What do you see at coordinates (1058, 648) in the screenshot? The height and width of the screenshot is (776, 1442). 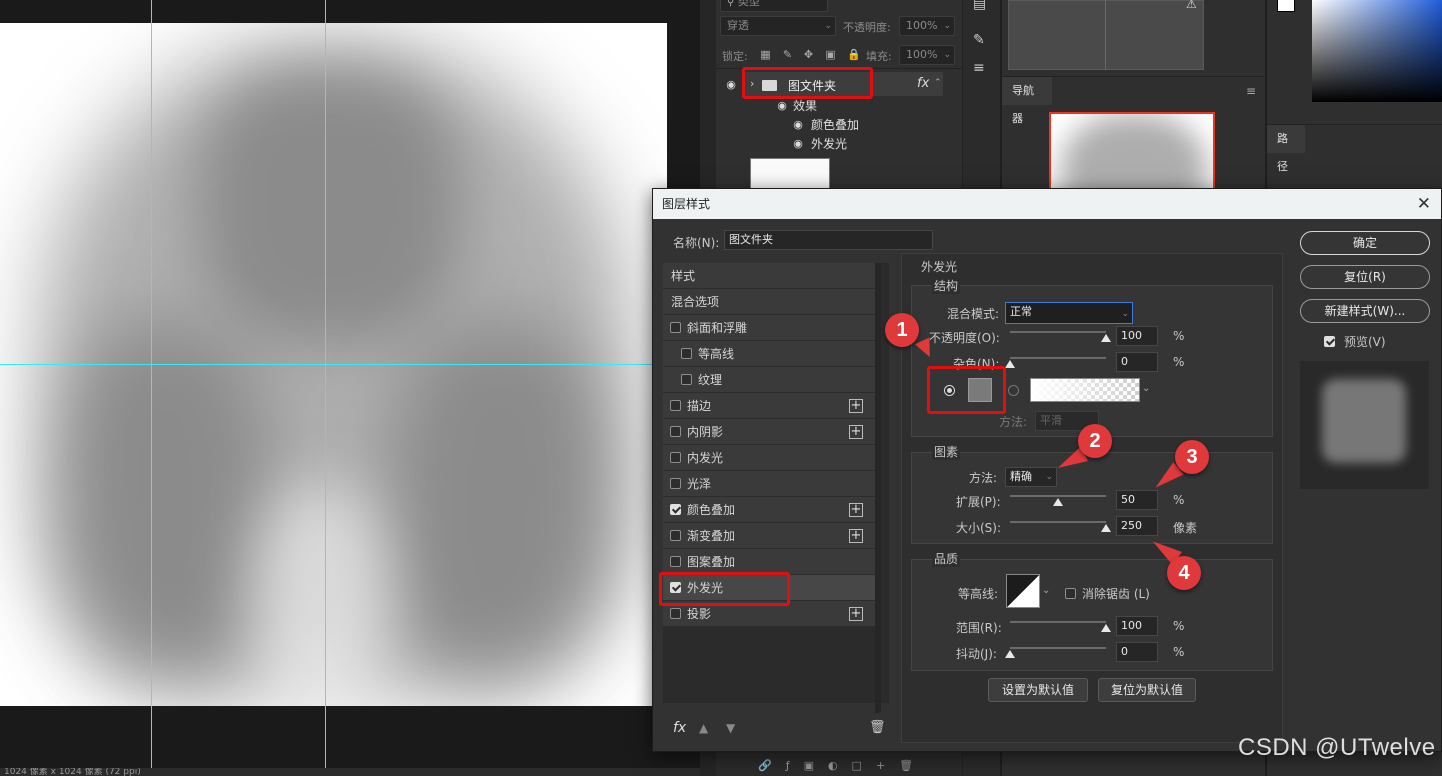 I see `jitter-slider` at bounding box center [1058, 648].